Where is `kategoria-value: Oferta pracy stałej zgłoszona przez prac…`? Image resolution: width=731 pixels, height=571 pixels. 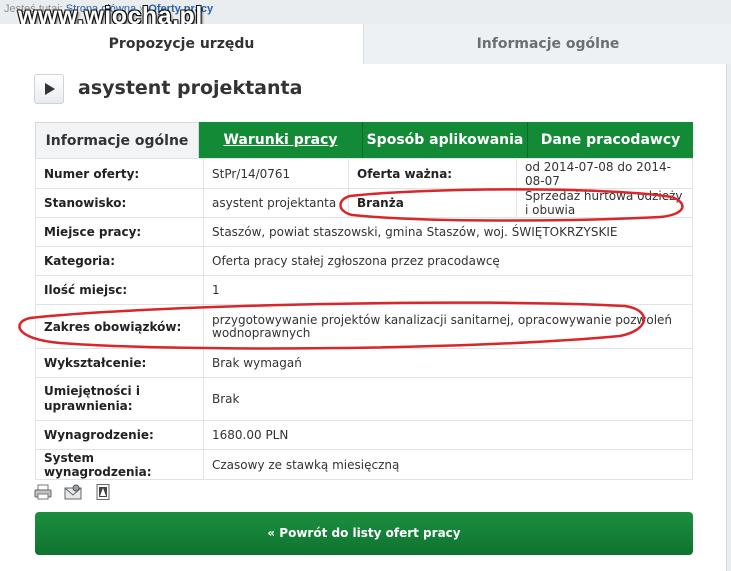 kategoria-value: Oferta pracy stałej zgłoszona przez prac… is located at coordinates (448, 261).